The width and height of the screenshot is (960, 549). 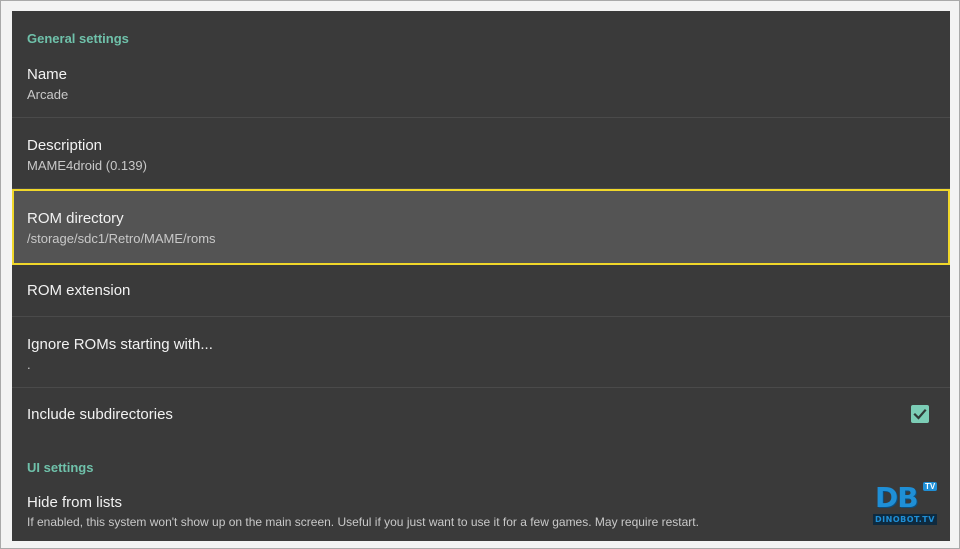 I want to click on setting-include-subdirectories-title: Include subdirectories, so click(x=100, y=414).